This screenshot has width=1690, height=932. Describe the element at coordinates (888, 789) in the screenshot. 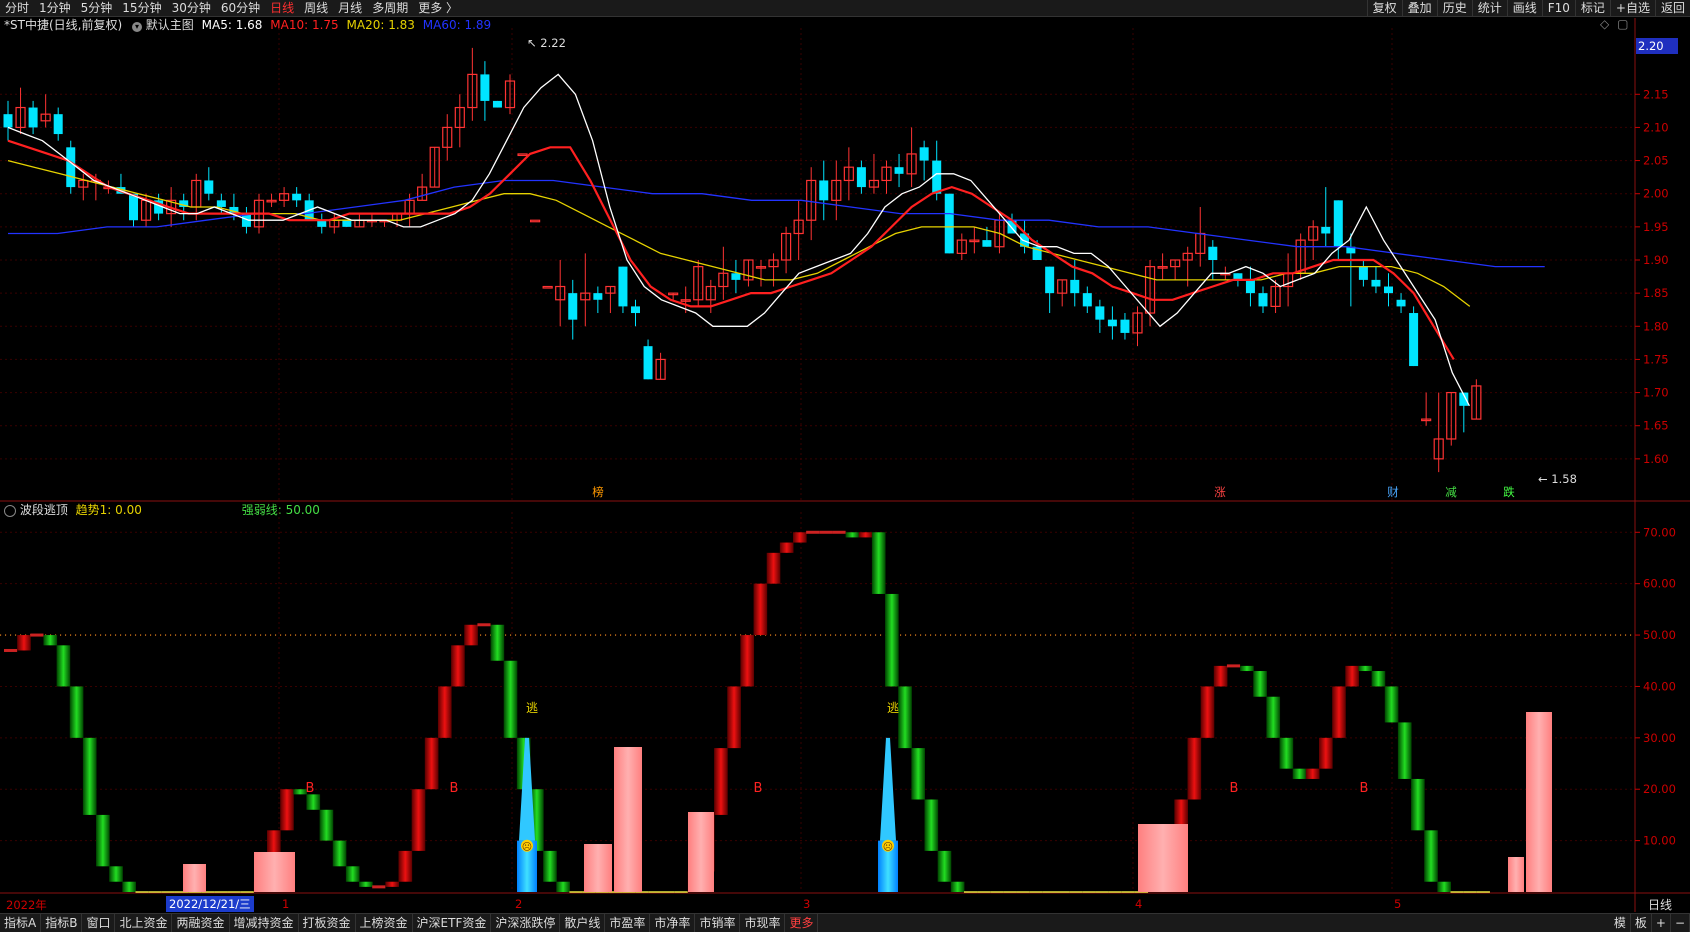

I see `escape-spike-top` at that location.